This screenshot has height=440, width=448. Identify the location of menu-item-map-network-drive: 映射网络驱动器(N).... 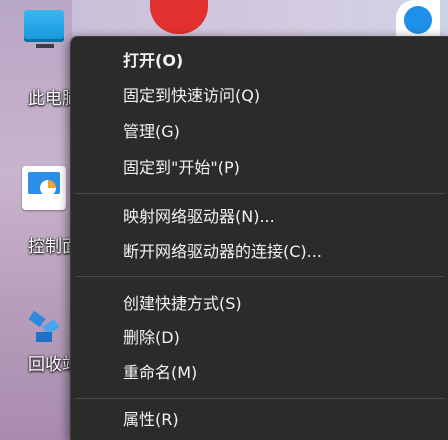
(199, 217).